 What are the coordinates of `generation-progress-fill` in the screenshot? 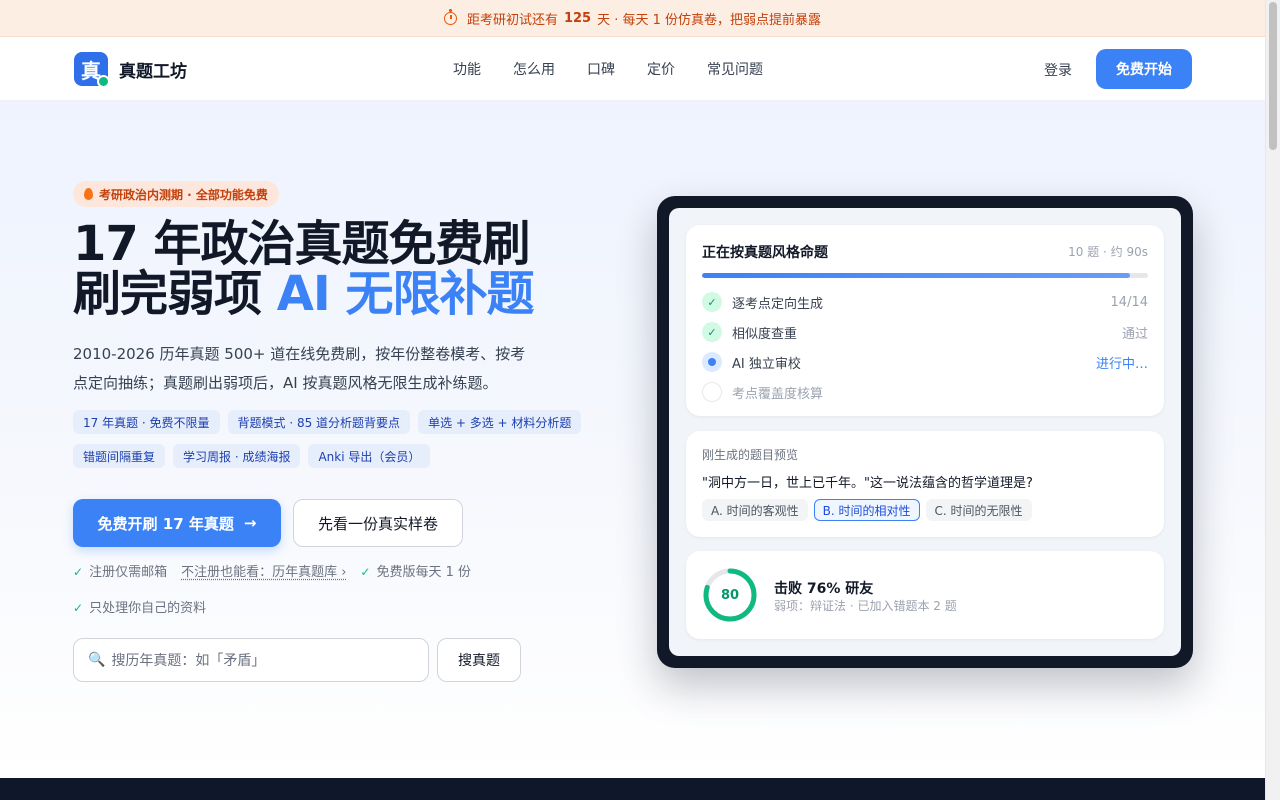 It's located at (916, 275).